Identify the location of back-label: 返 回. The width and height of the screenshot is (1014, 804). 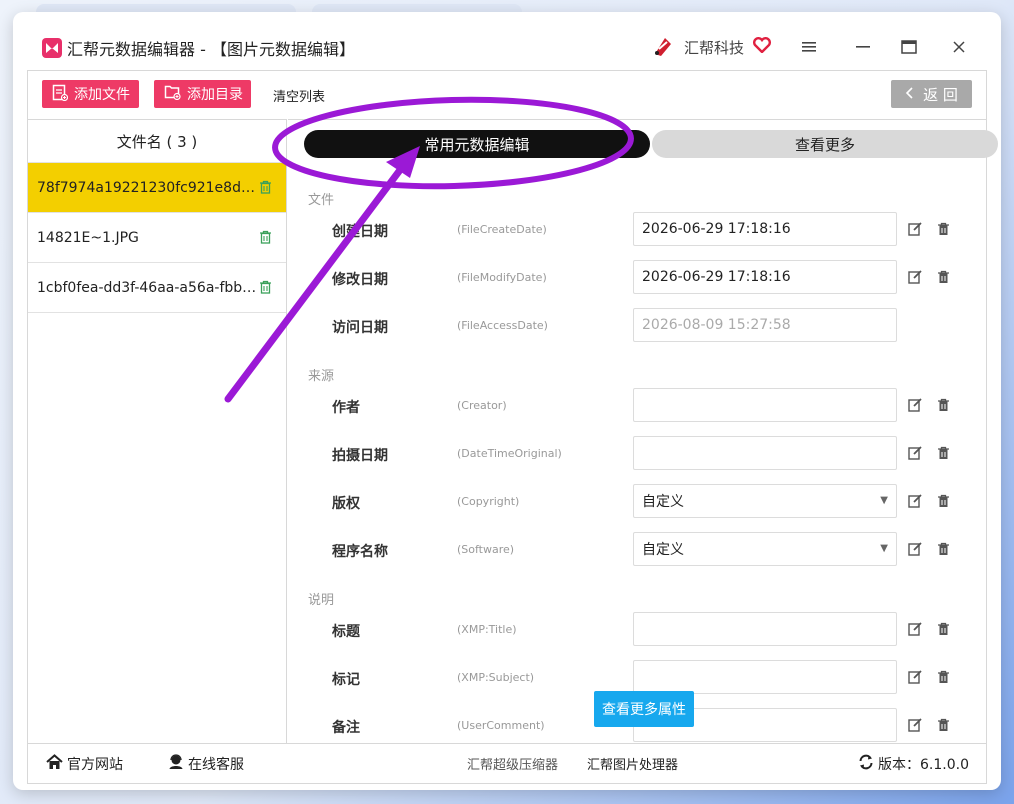
(940, 94).